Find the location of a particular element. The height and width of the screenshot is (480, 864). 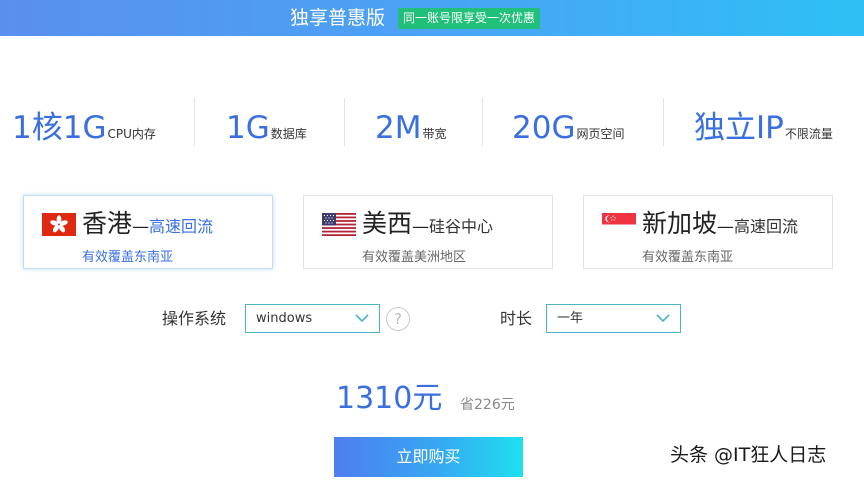

spec-value: 1核1G is located at coordinates (59, 128).